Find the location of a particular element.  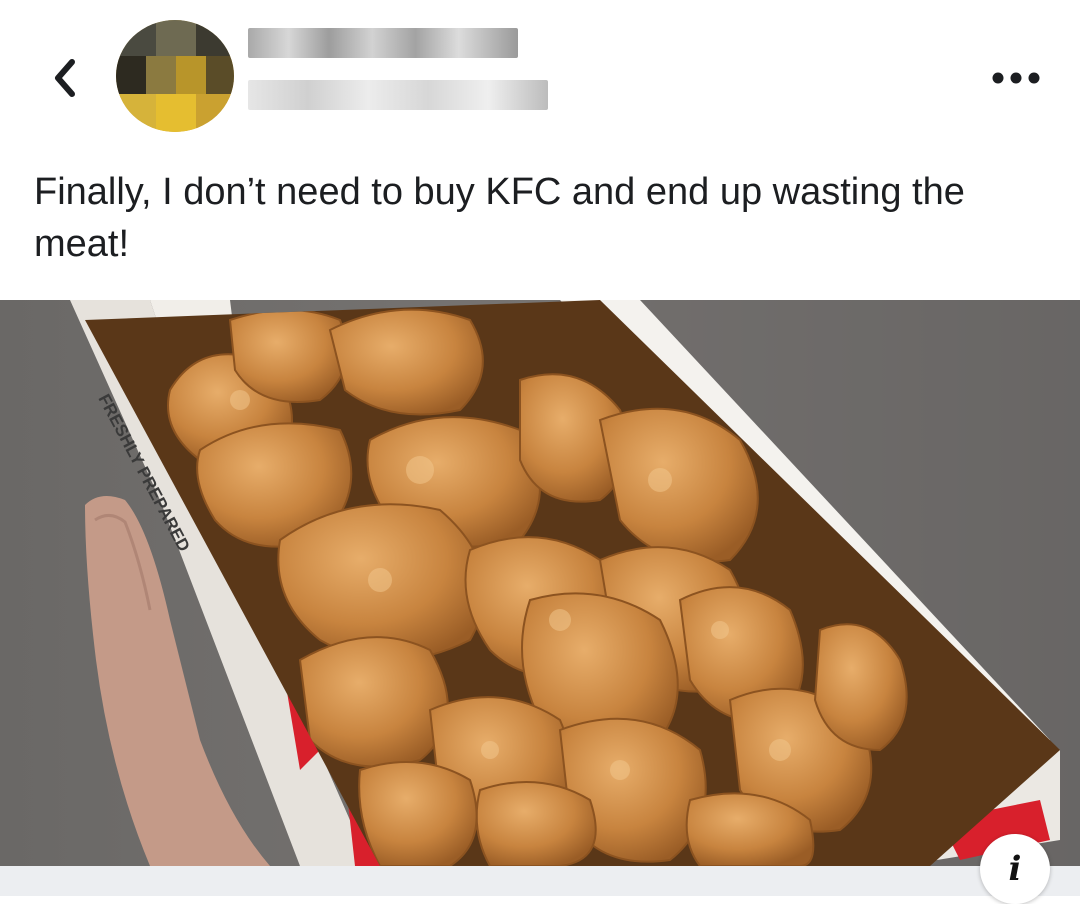

more-horizontal-icon is located at coordinates (1016, 78).